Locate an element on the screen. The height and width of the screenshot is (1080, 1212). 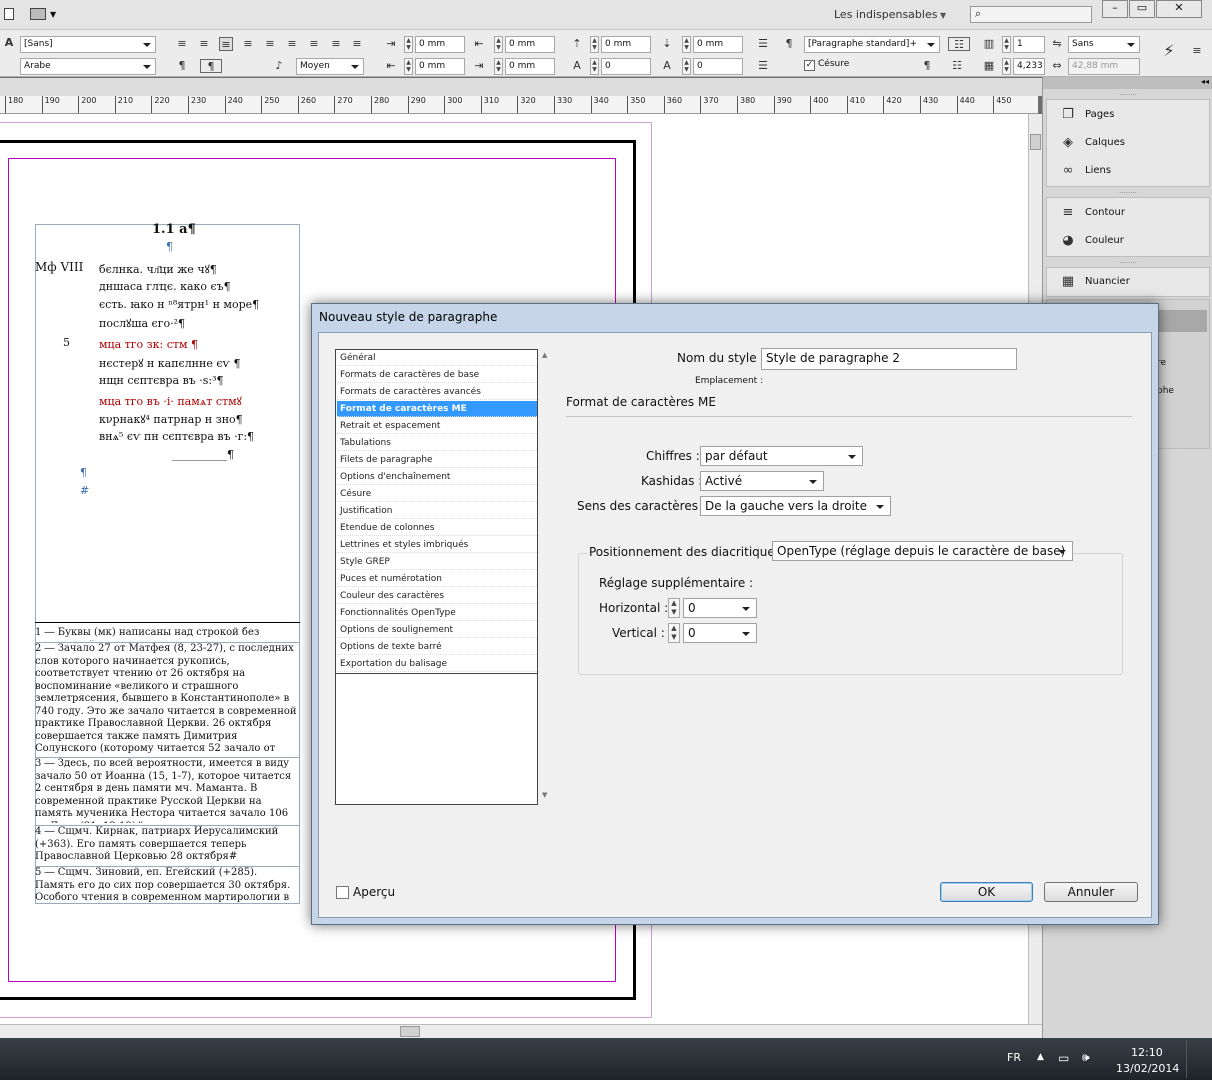
volume-icon: 🕪 is located at coordinates (1086, 1057).